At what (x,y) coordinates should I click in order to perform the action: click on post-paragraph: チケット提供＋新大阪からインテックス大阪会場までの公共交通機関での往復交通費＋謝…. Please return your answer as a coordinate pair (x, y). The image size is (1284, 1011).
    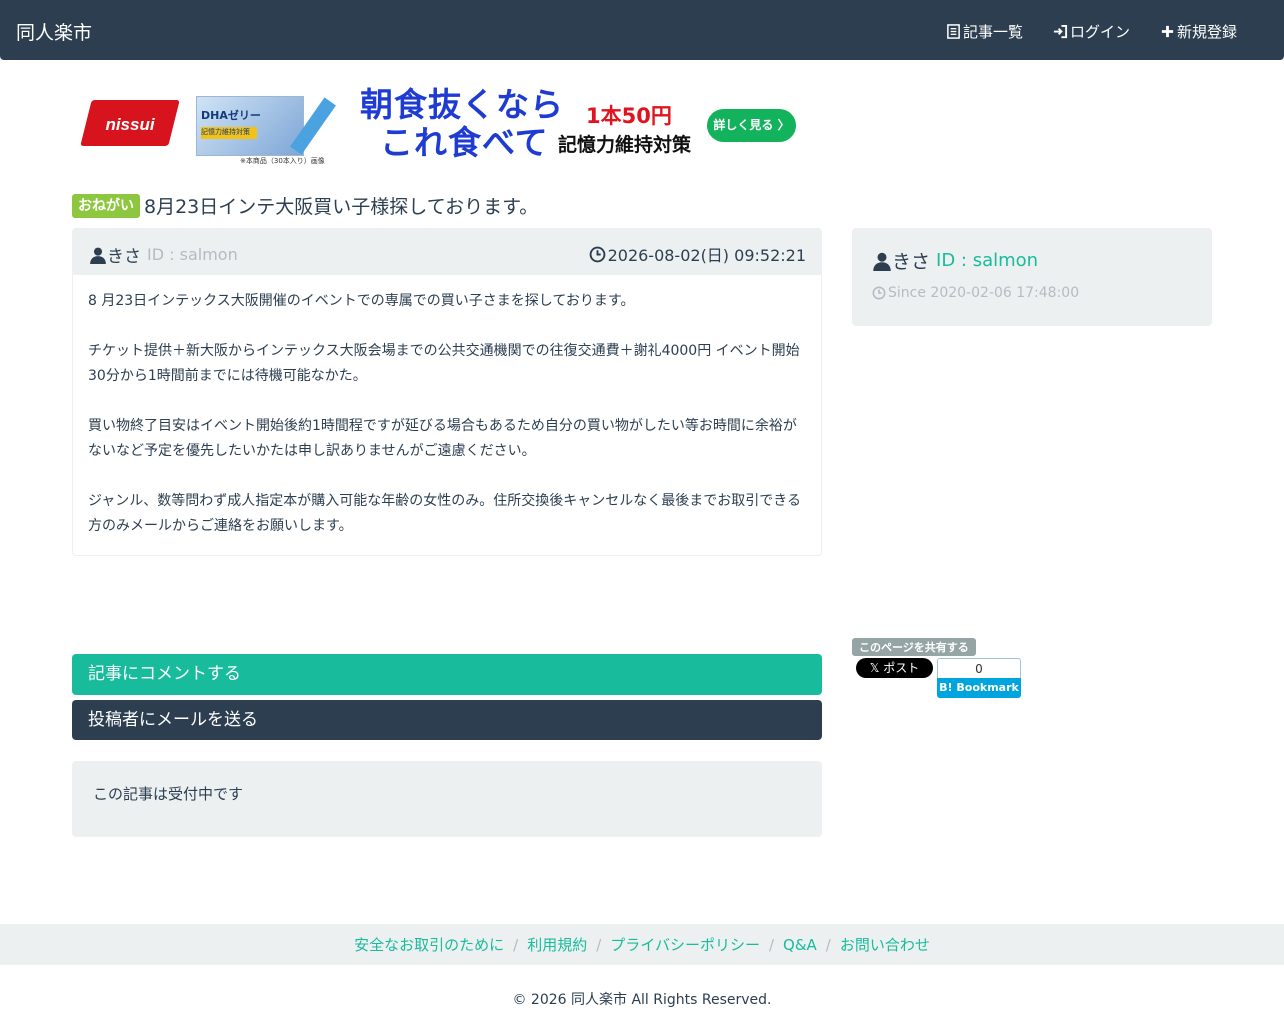
    Looking at the image, I should click on (444, 363).